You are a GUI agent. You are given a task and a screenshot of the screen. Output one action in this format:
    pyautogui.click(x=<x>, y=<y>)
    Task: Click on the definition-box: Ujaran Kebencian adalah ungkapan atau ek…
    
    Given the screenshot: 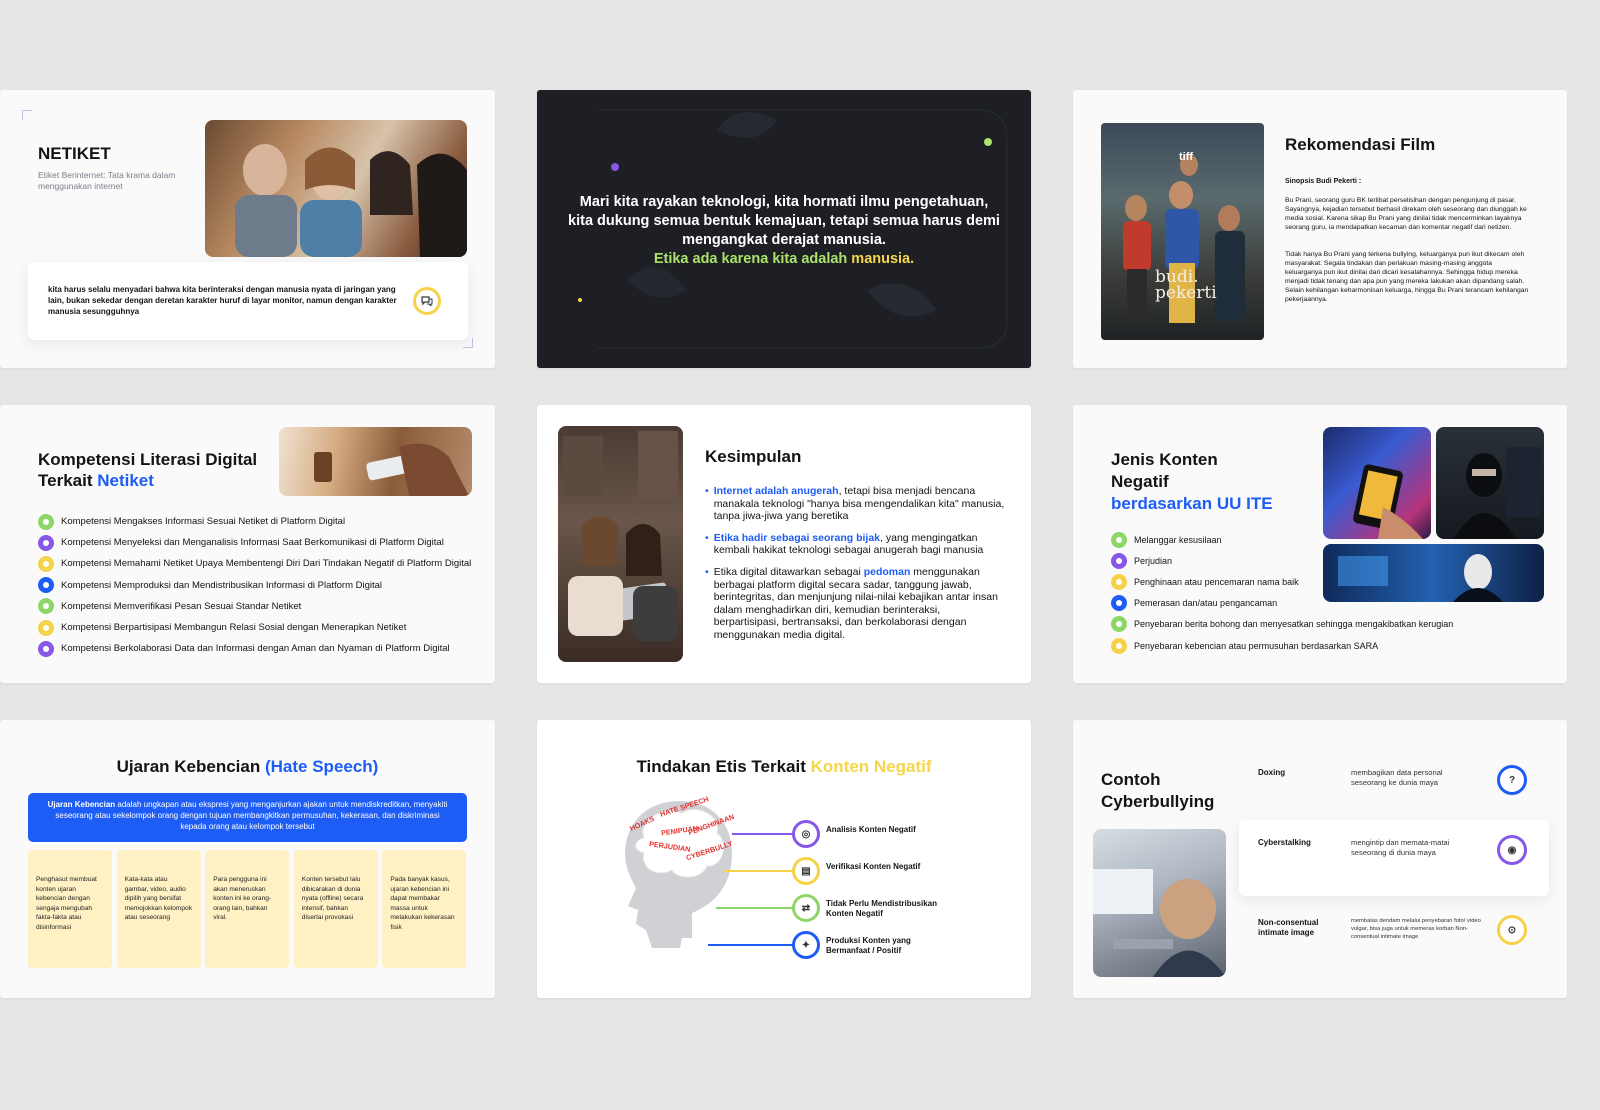 What is the action you would take?
    pyautogui.click(x=247, y=817)
    